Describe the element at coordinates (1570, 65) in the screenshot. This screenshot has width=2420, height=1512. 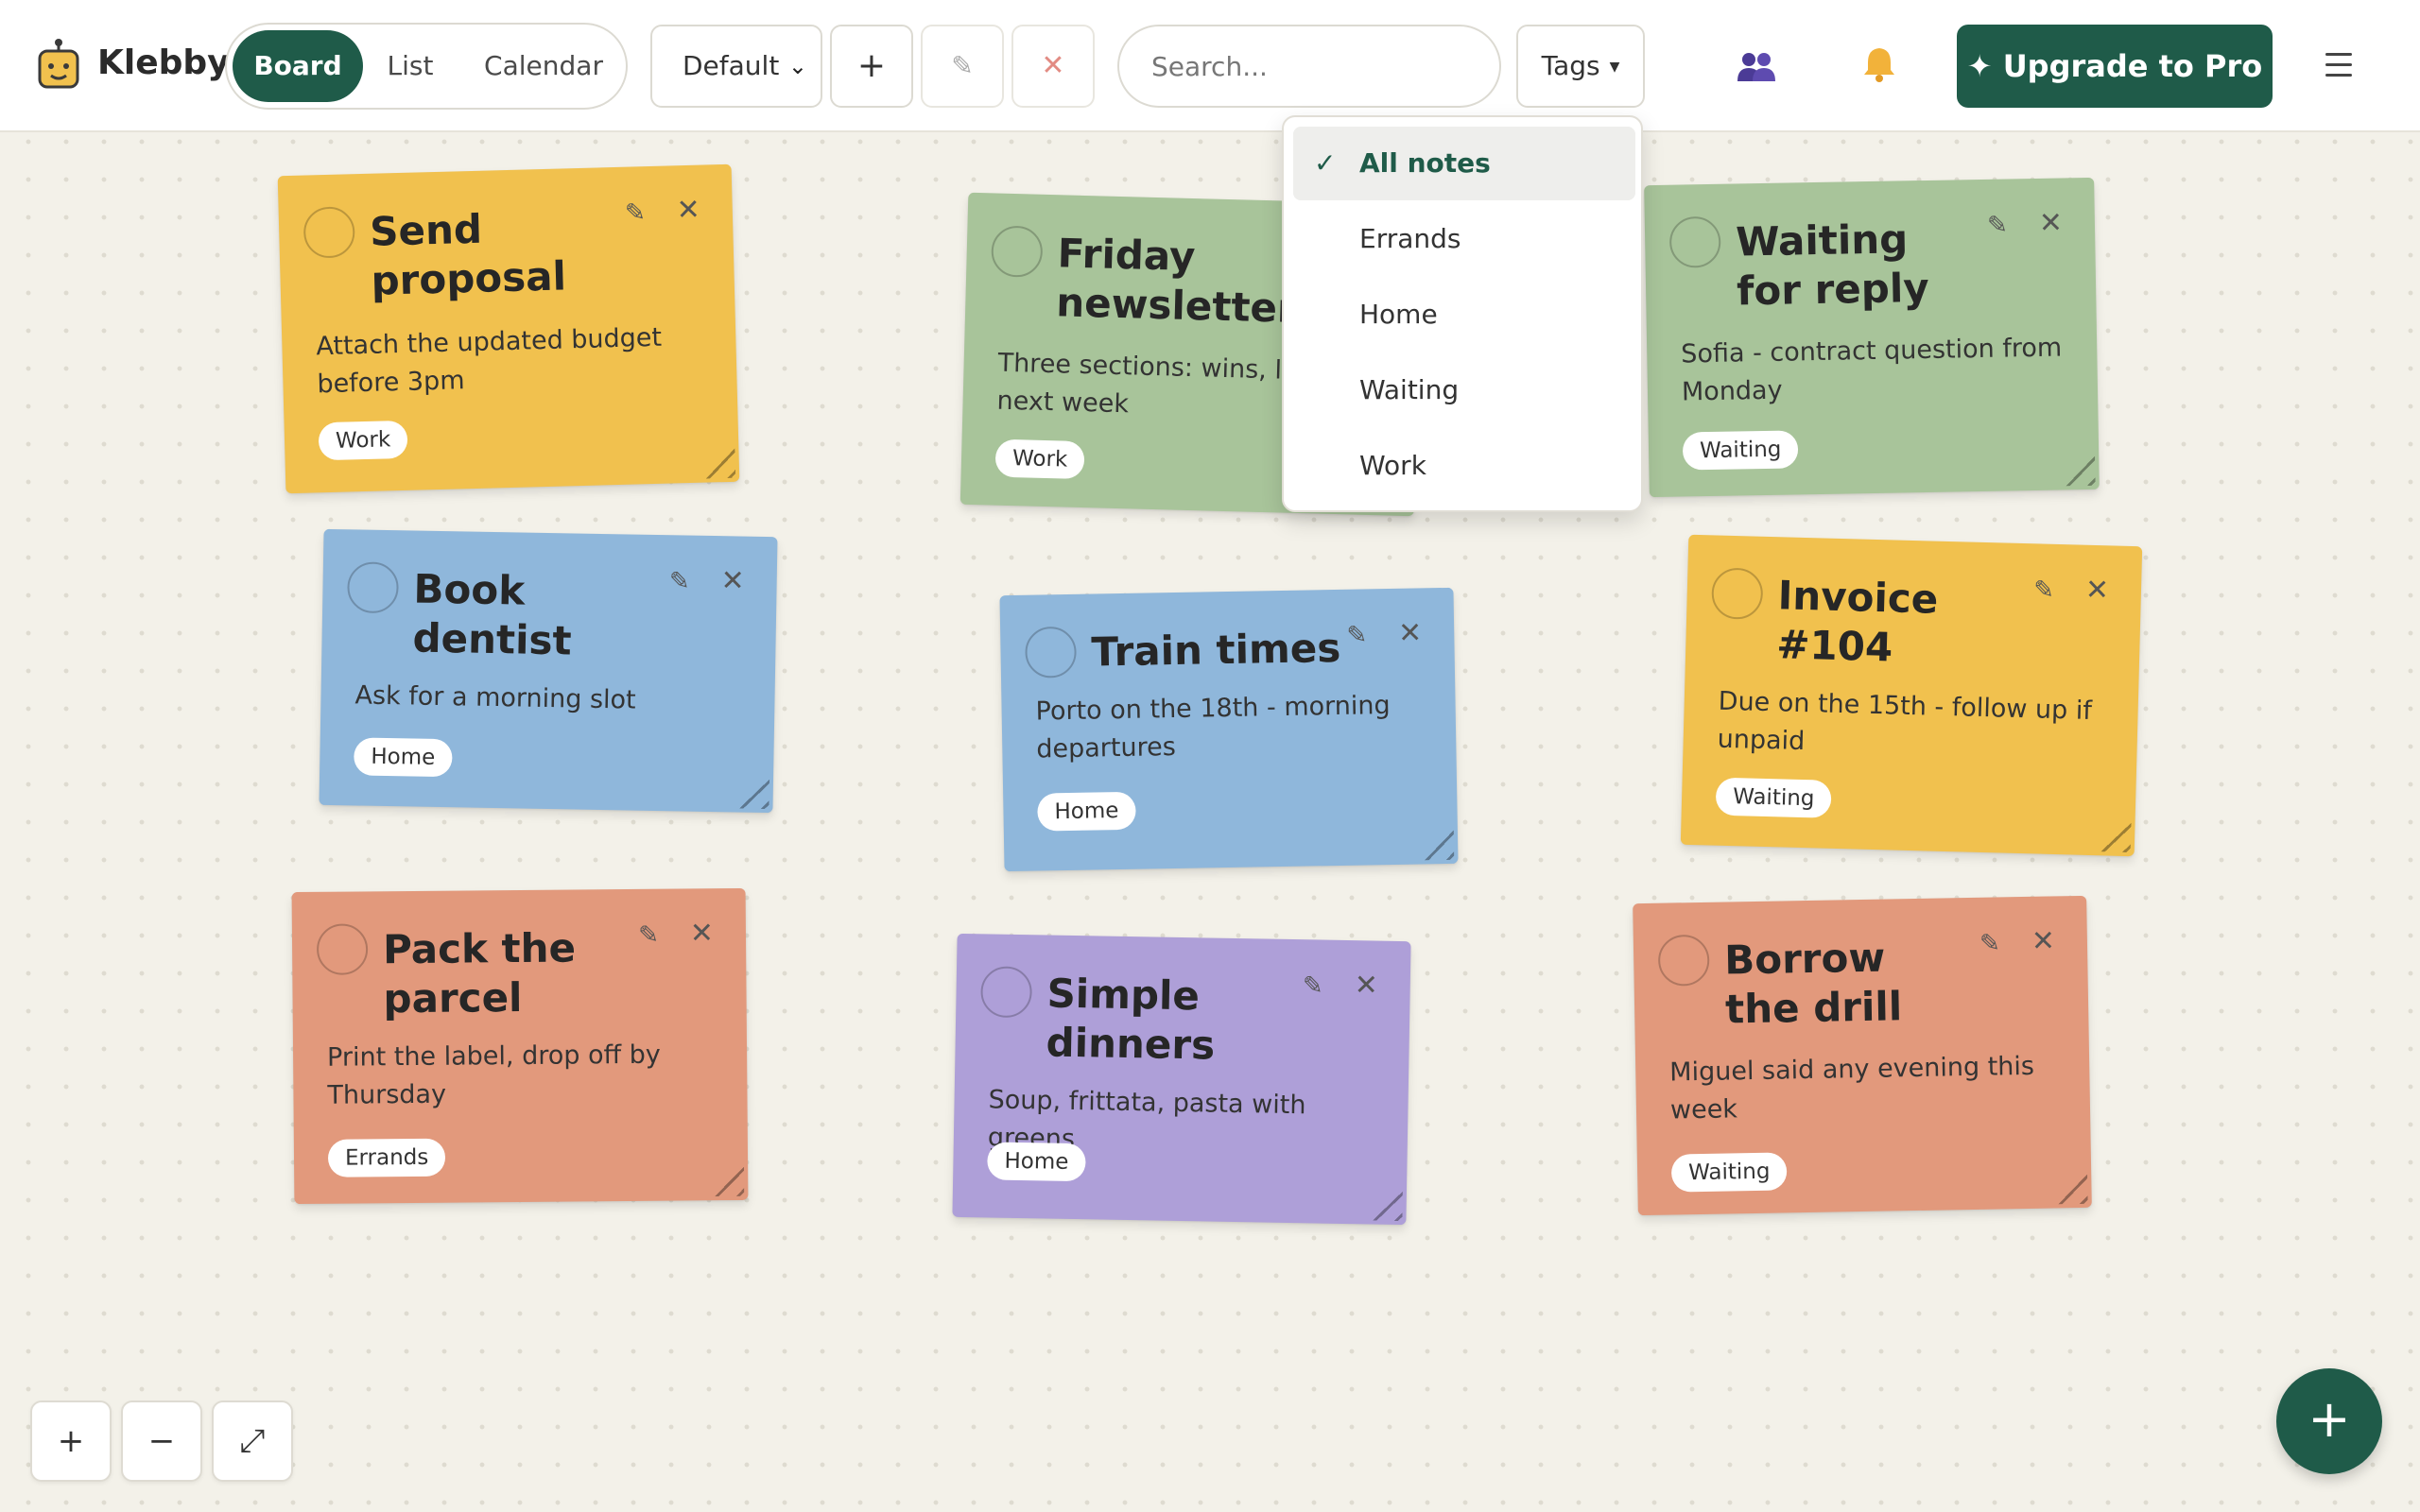
I see `tags-label: Tags` at that location.